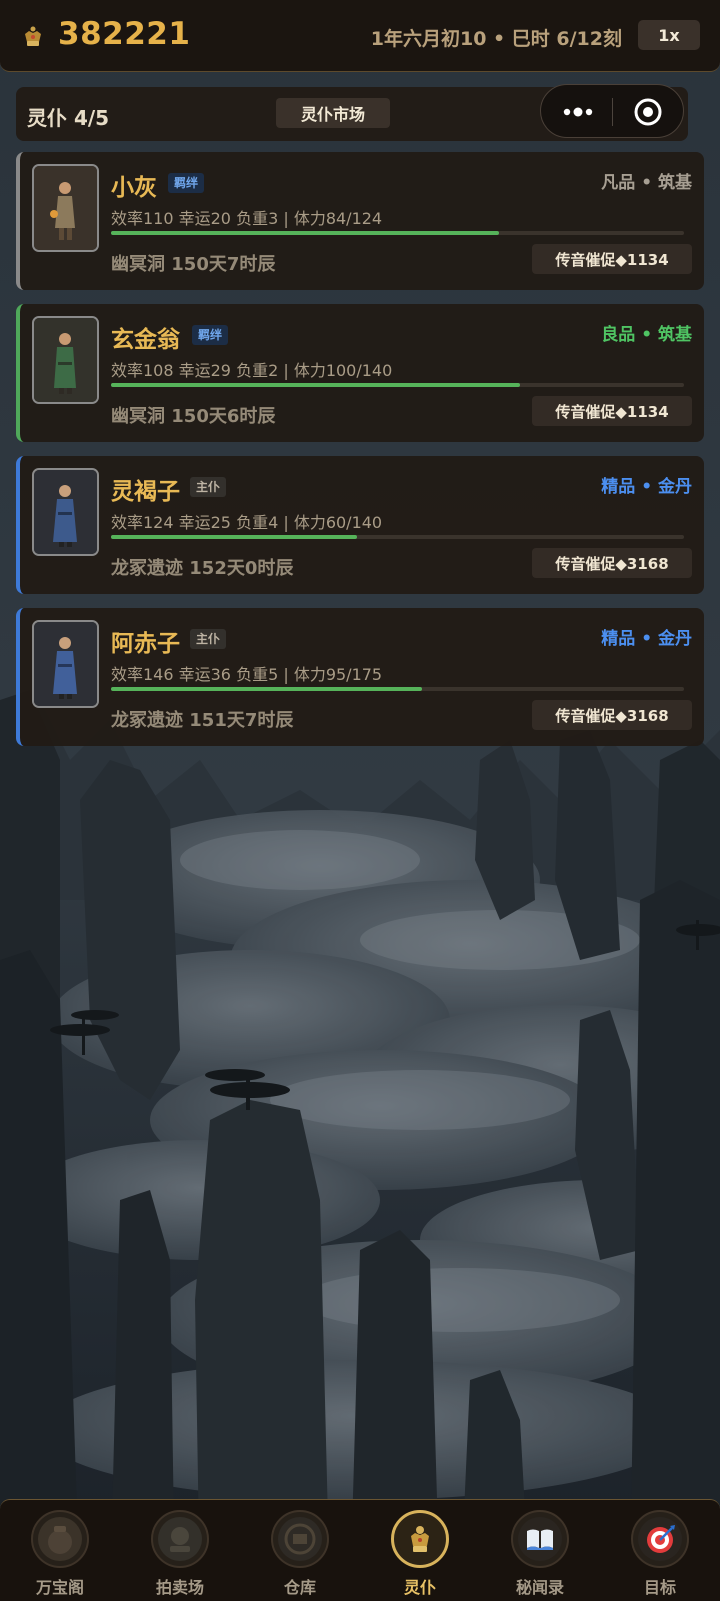  I want to click on servant-name: 灵褐子, so click(145, 492).